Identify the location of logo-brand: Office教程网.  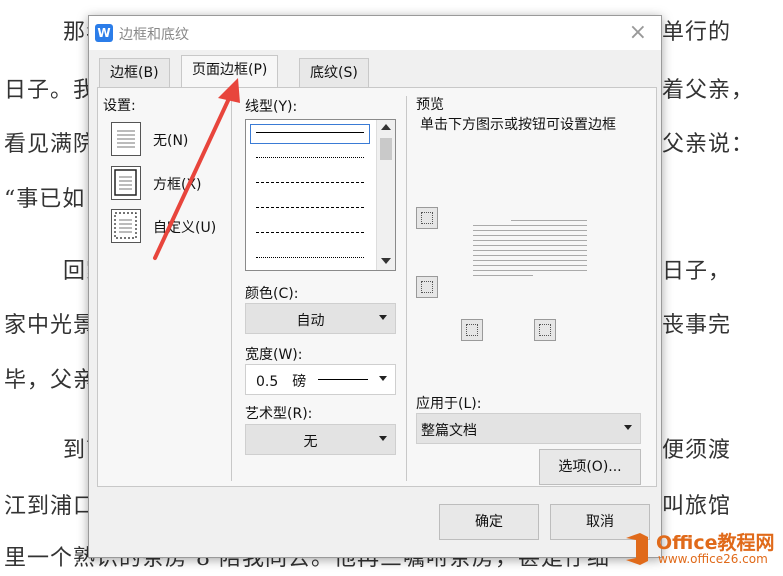
(715, 543).